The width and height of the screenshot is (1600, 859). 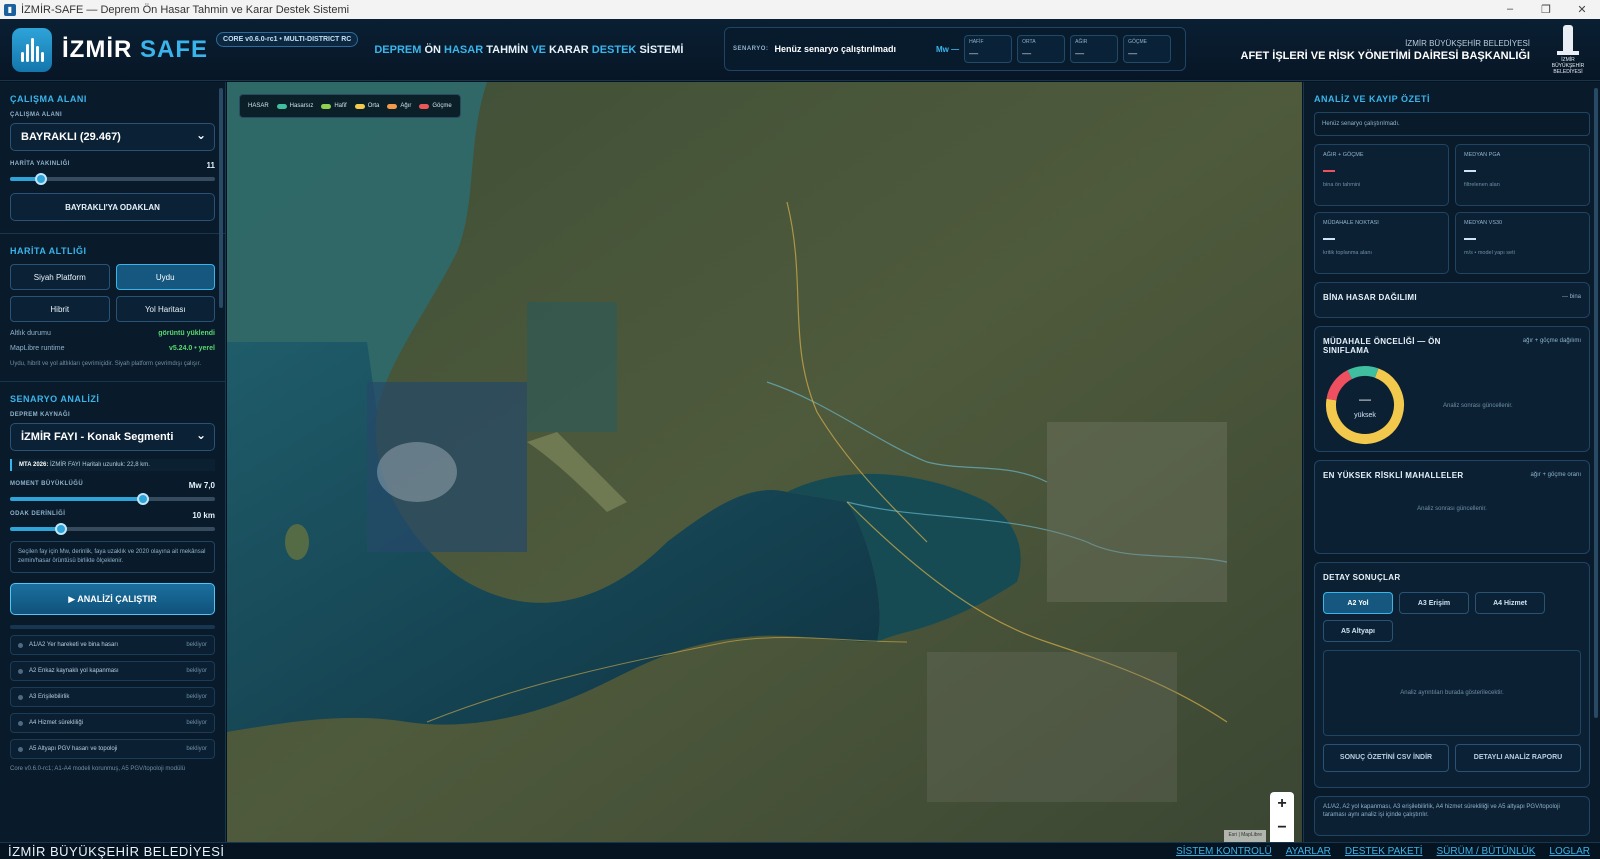 I want to click on kpi-label: AĞIR + GÖÇME, so click(x=1343, y=155).